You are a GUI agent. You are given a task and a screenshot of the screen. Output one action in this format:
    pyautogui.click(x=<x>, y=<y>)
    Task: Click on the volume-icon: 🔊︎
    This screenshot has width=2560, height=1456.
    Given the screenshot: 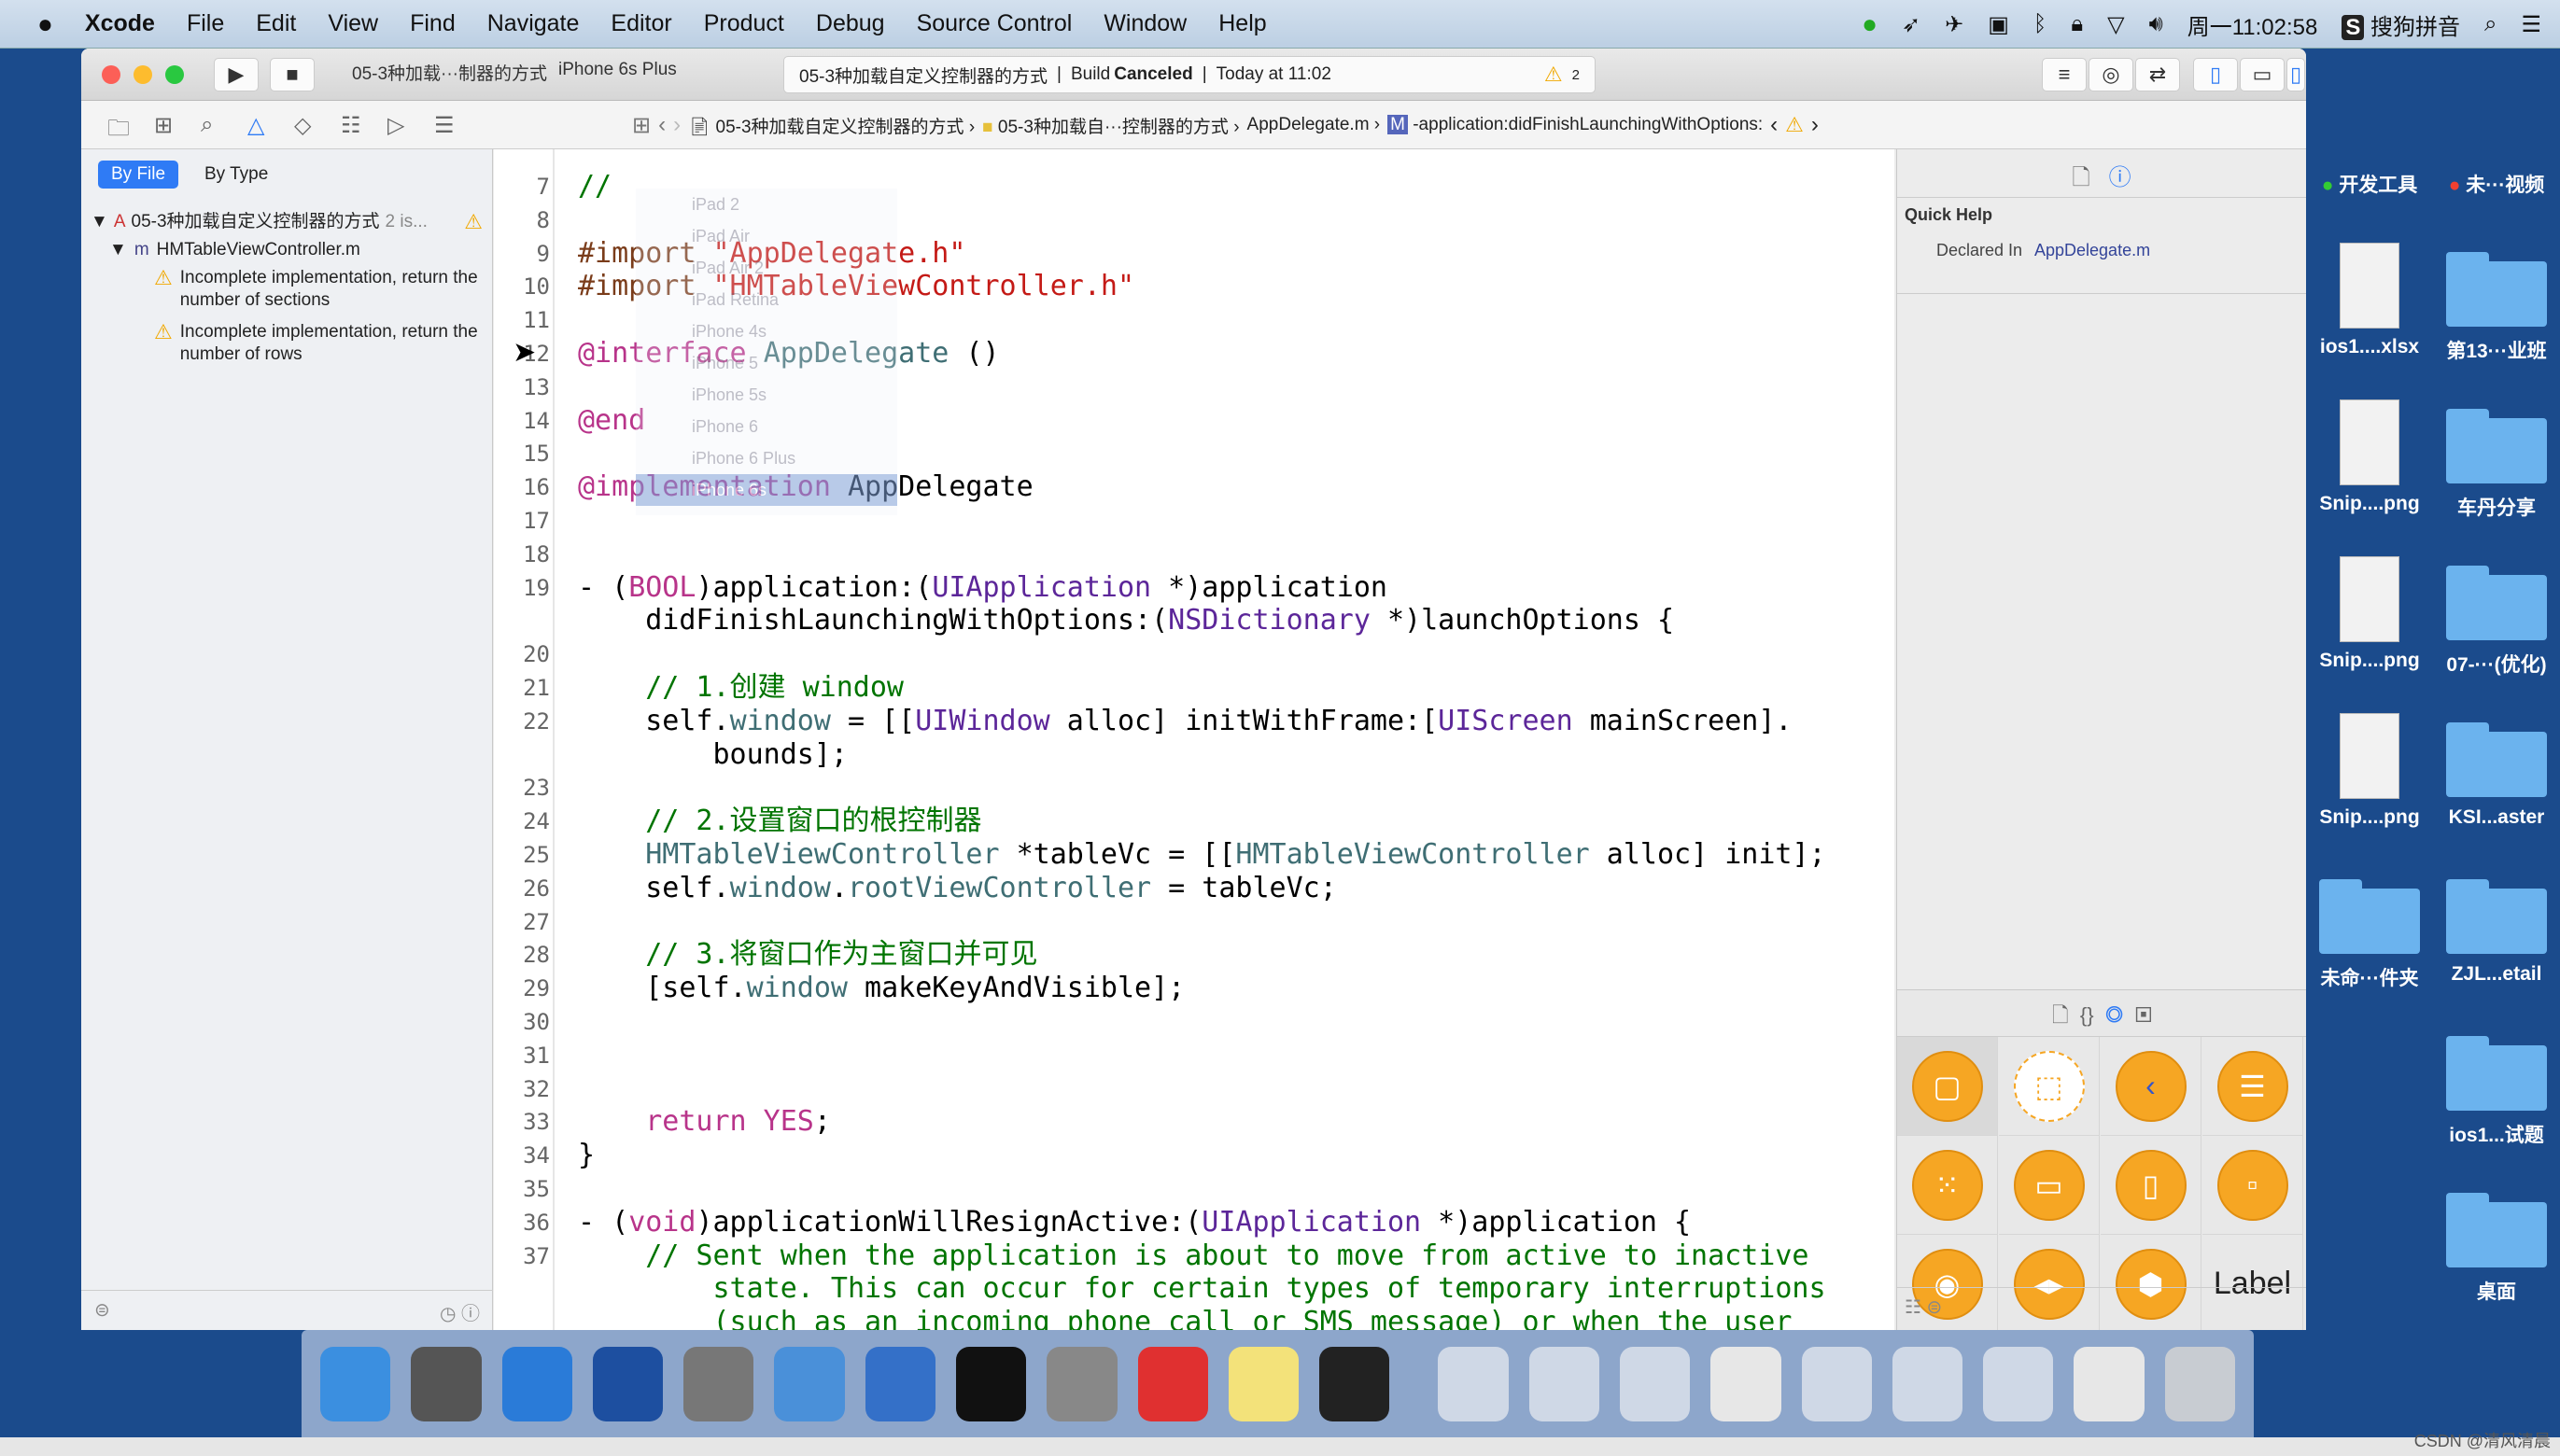 What is the action you would take?
    pyautogui.click(x=2156, y=24)
    